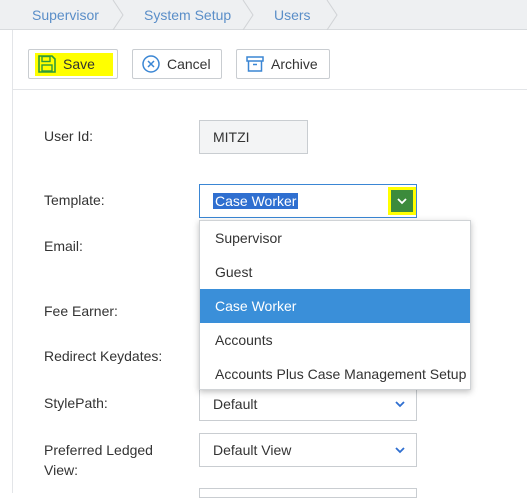 Image resolution: width=527 pixels, height=498 pixels. I want to click on archive-button: Archive, so click(283, 64).